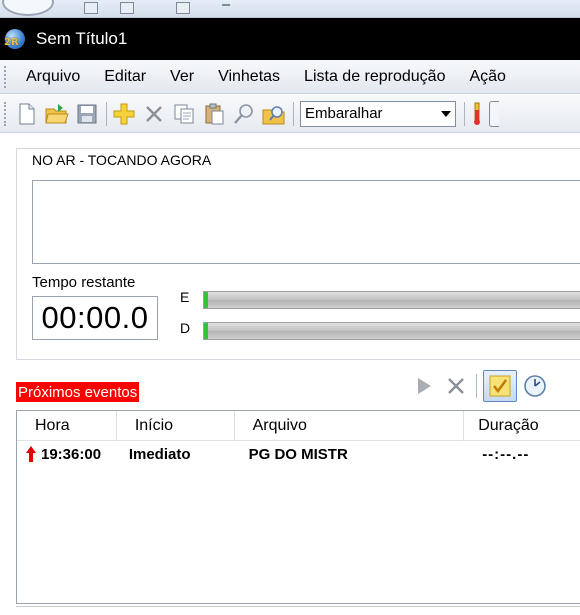  I want to click on paste-icon, so click(214, 114).